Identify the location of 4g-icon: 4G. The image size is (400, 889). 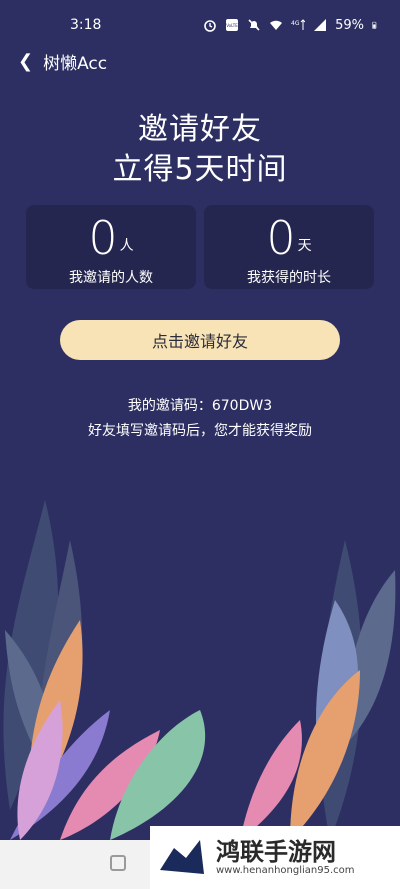
(298, 24).